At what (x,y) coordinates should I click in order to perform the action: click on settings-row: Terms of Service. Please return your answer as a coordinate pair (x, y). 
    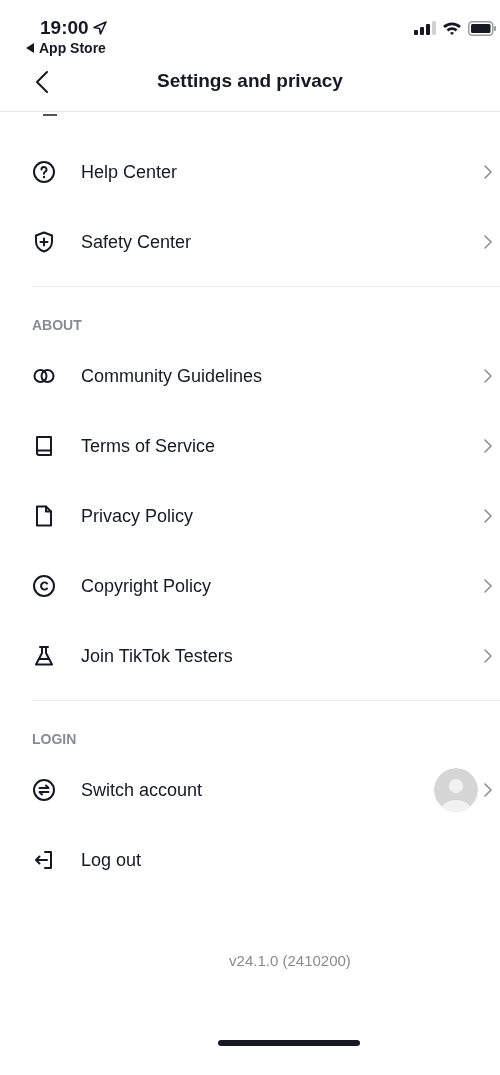
    Looking at the image, I should click on (266, 446).